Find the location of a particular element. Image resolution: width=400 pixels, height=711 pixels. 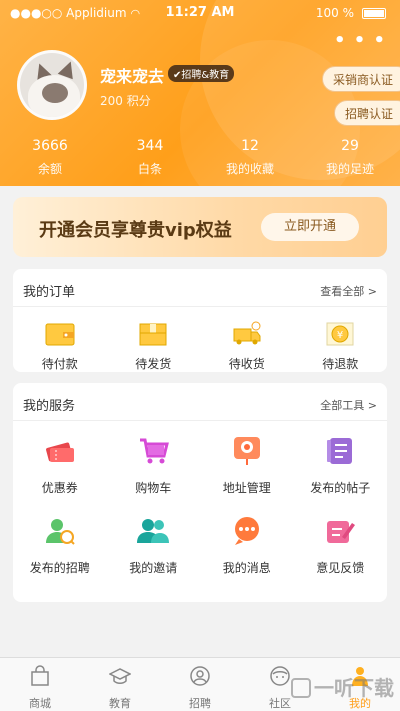

order-item-pending-refund: ¥ 待退款 is located at coordinates (341, 346).